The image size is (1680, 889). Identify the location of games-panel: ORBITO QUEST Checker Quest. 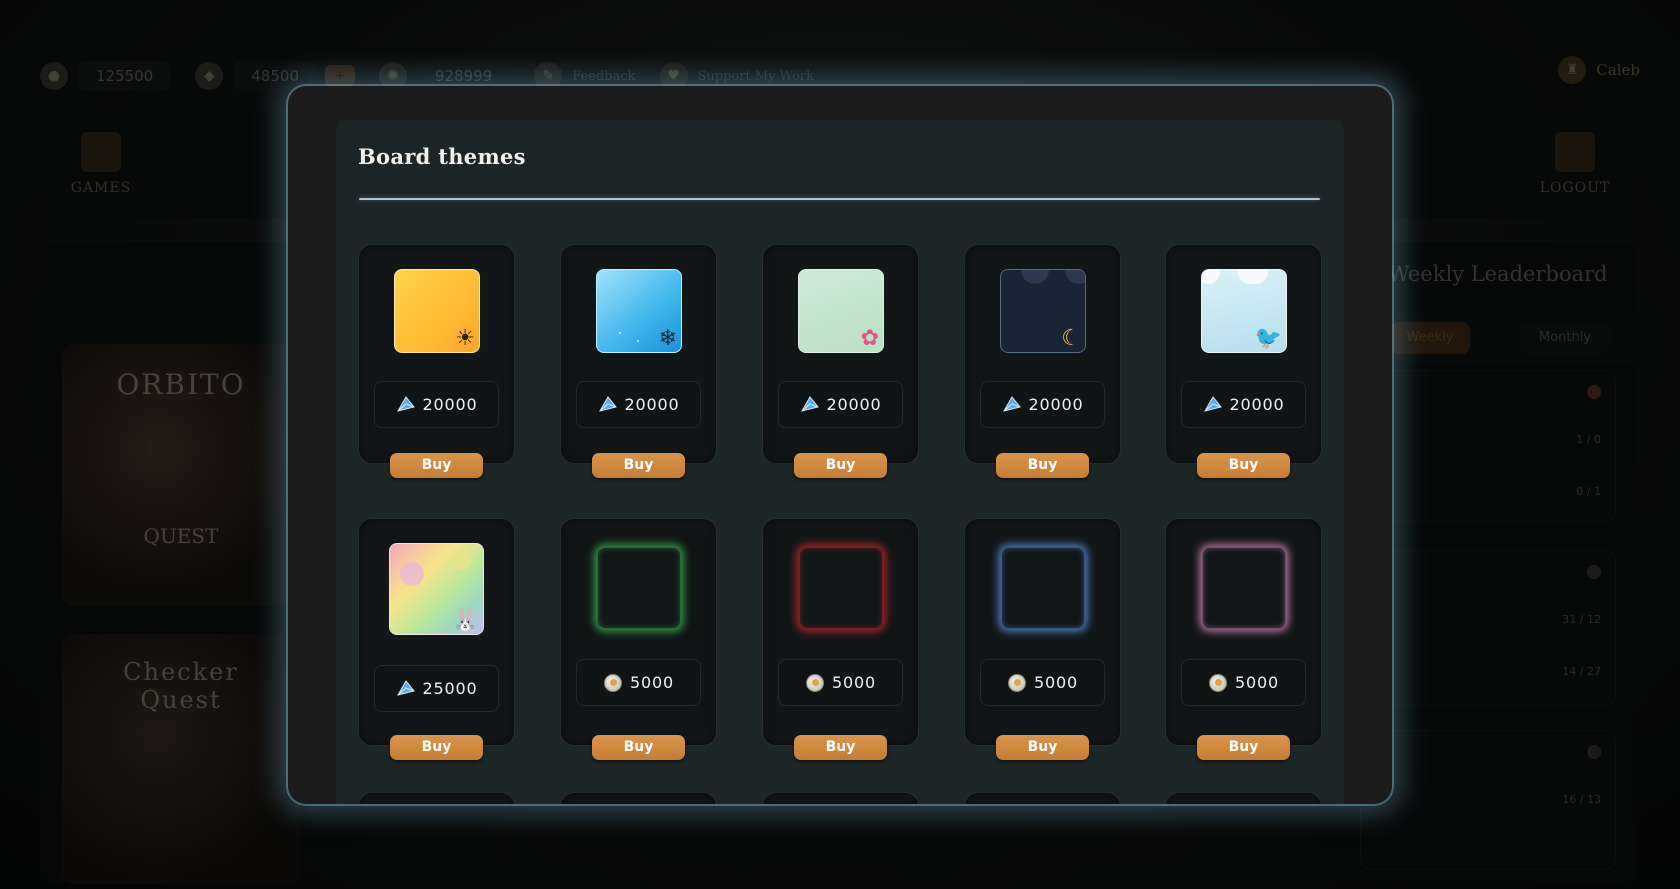
(170, 563).